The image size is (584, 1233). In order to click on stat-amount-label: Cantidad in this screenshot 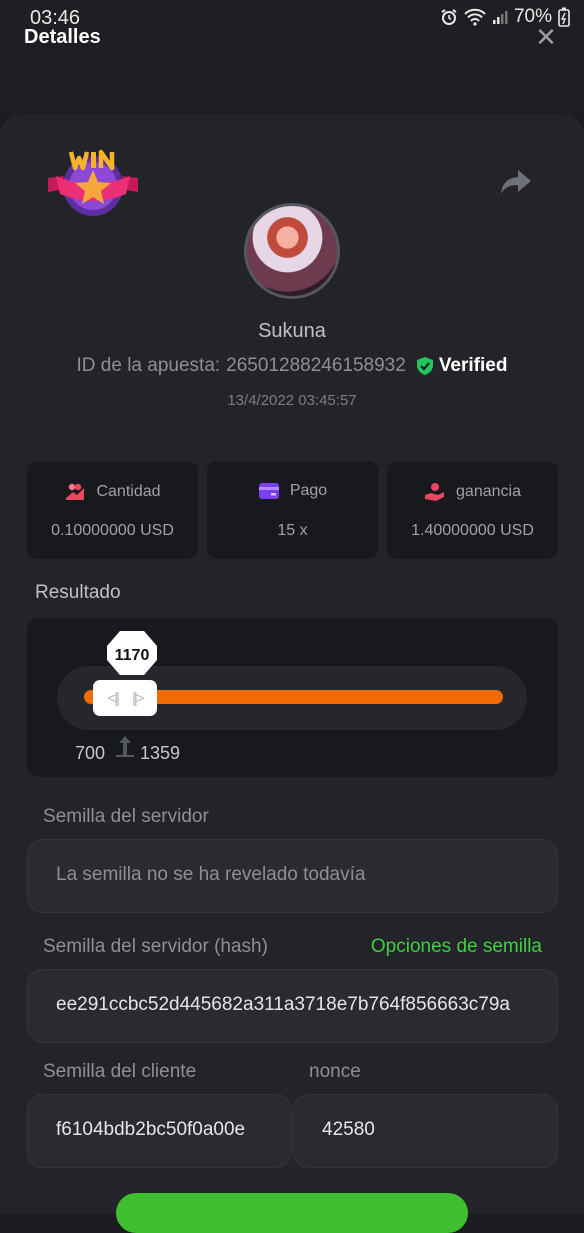, I will do `click(128, 491)`.